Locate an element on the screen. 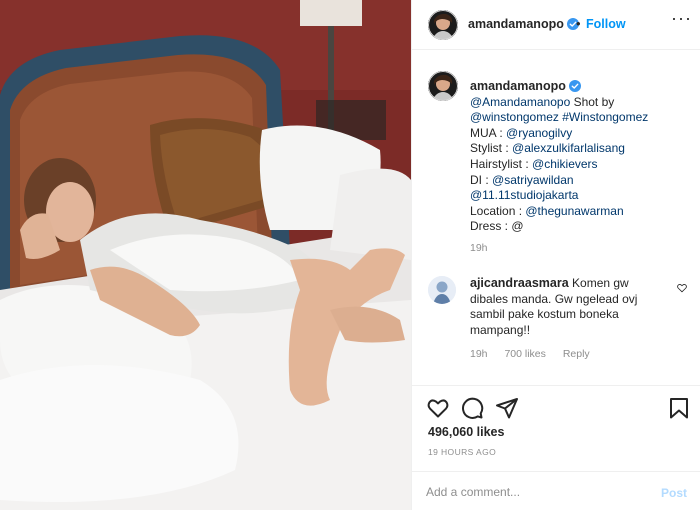  post-comment-button: Post is located at coordinates (674, 493).